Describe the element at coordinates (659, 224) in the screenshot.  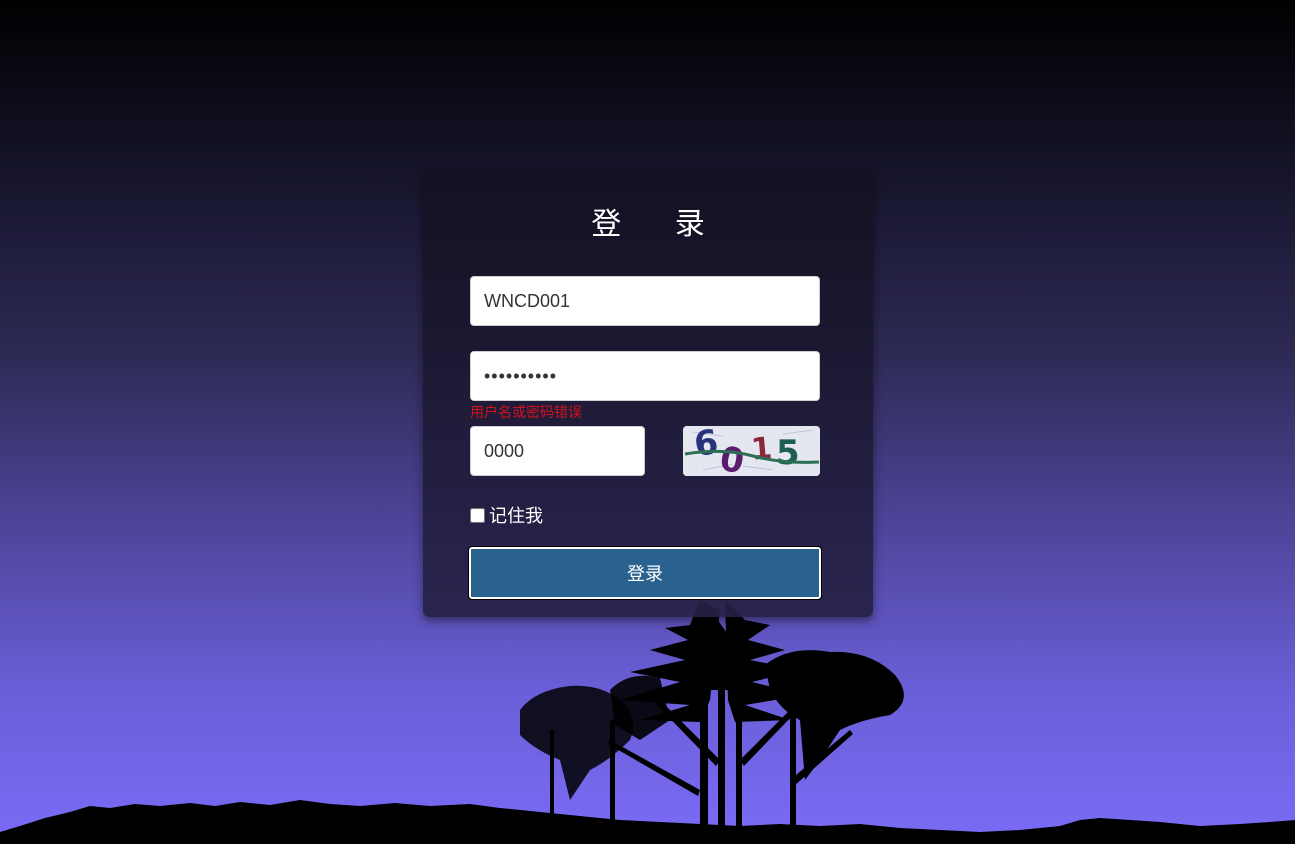
I see `login-title: 登 录` at that location.